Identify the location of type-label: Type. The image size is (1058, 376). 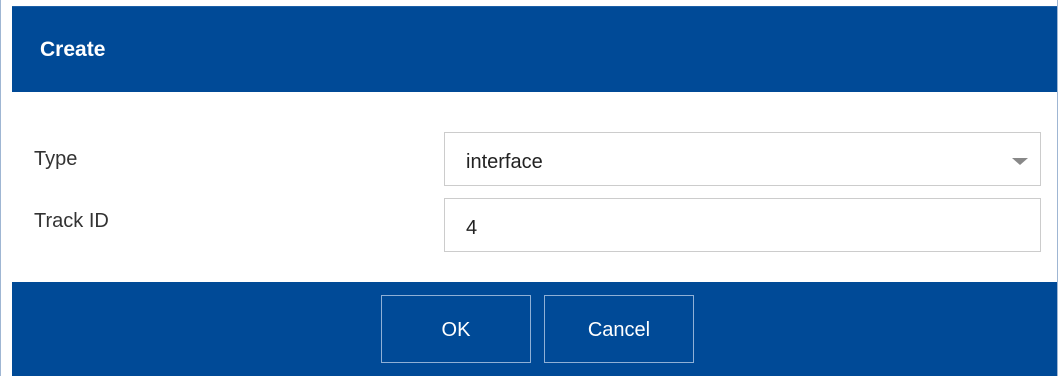
(56, 159).